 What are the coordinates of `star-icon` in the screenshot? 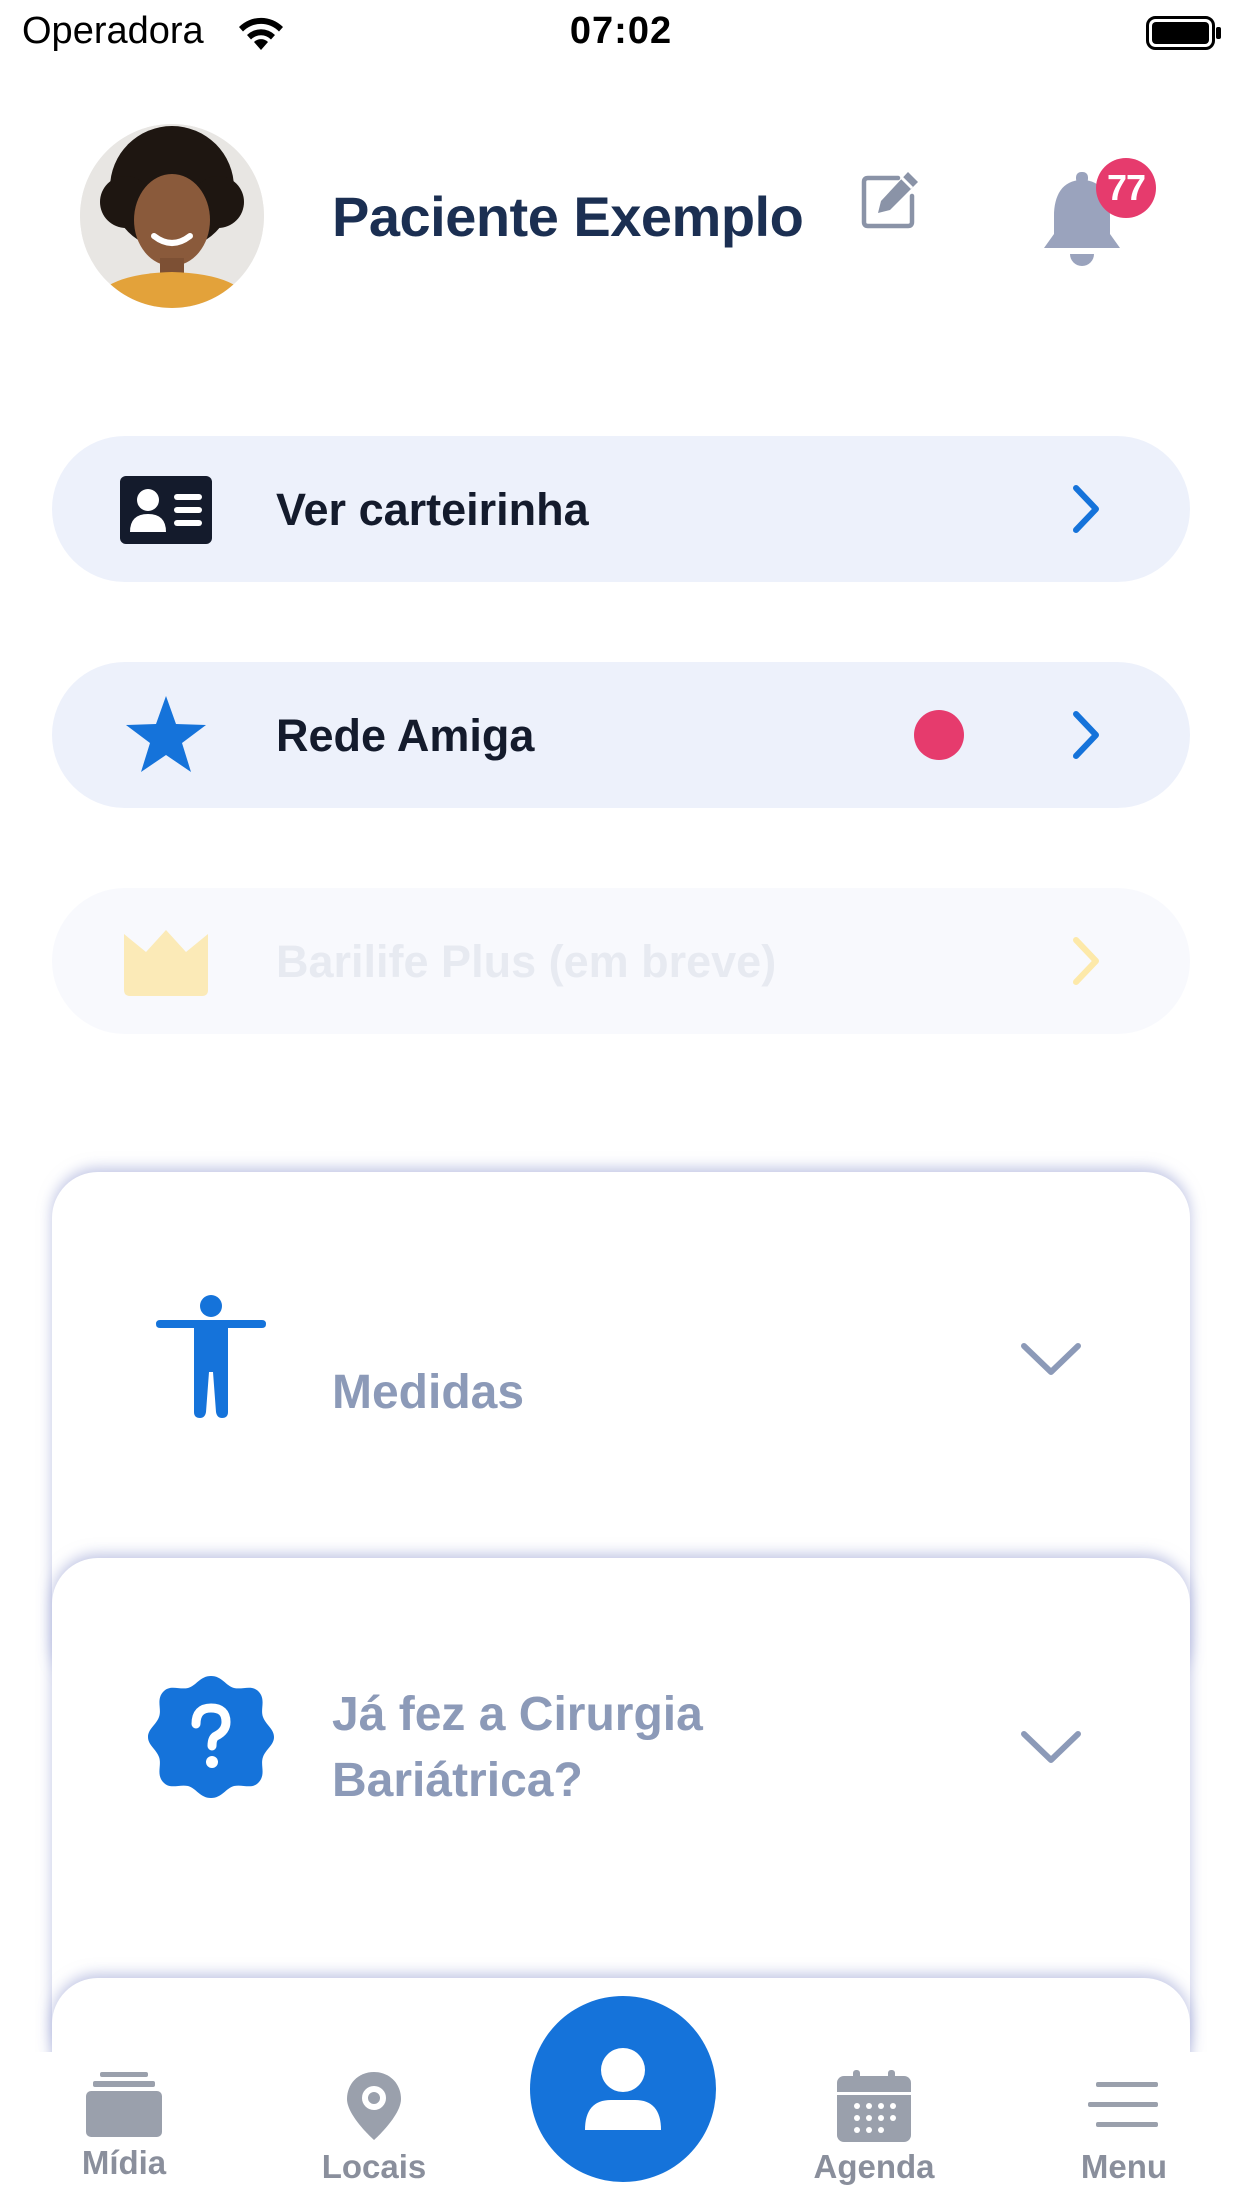 It's located at (166, 734).